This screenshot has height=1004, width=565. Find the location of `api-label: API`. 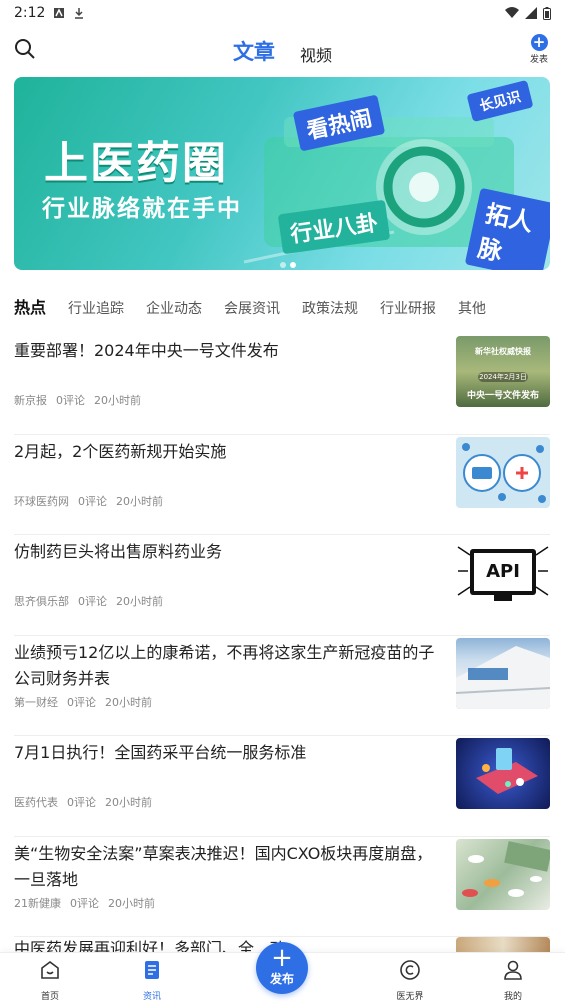

api-label: API is located at coordinates (503, 571).